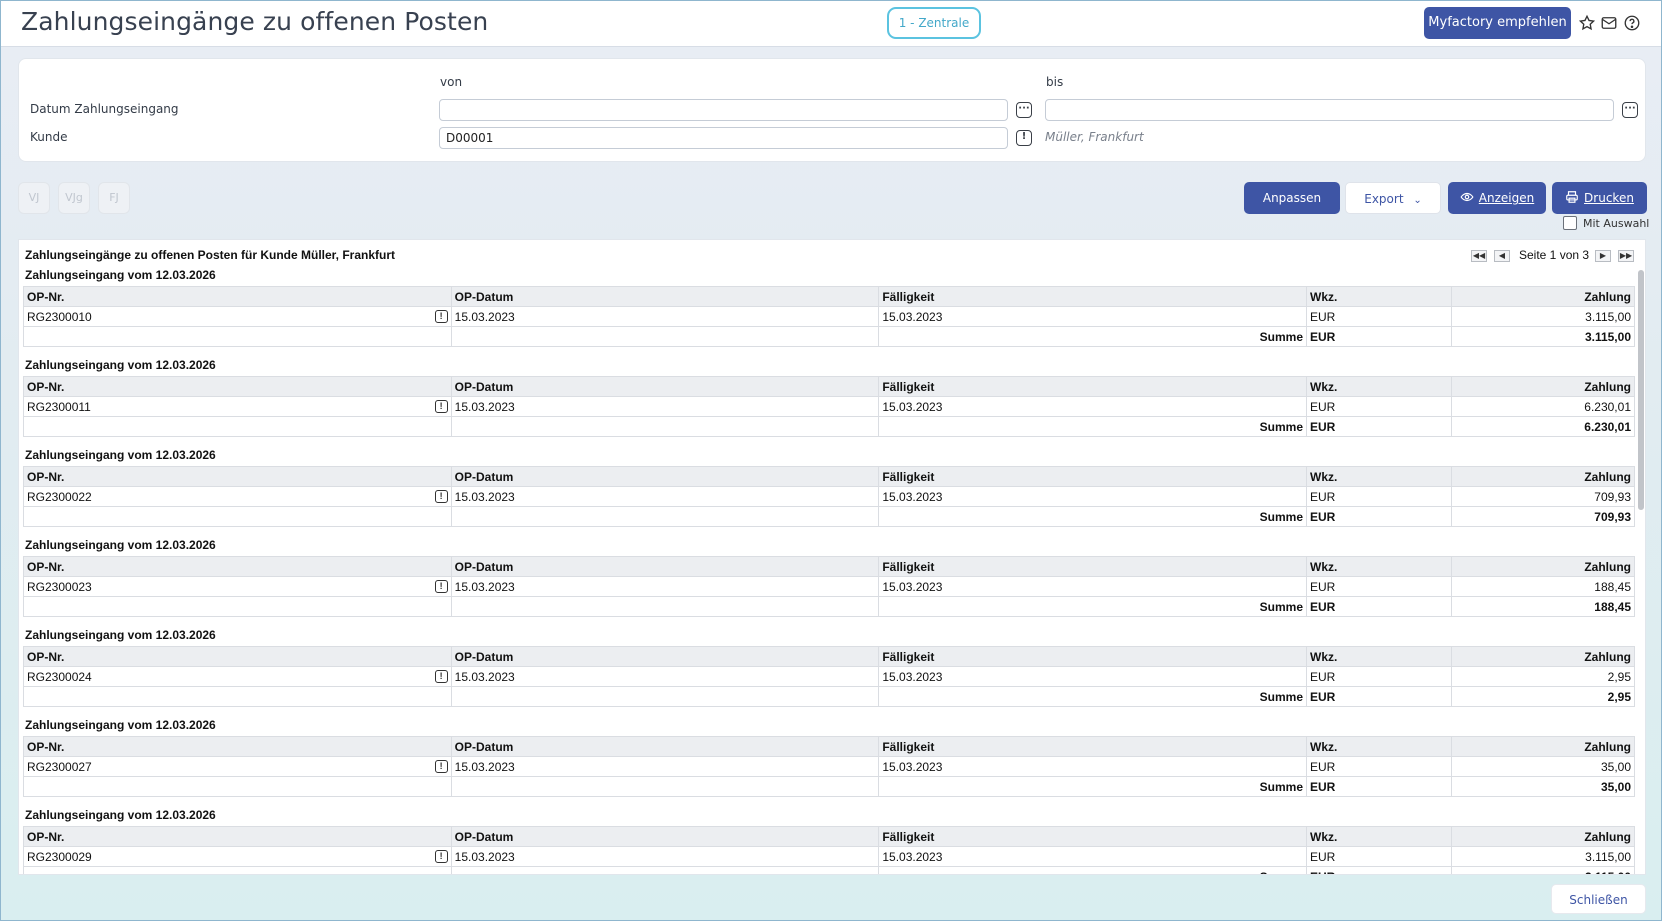  What do you see at coordinates (1598, 899) in the screenshot?
I see `close-button: Schließen` at bounding box center [1598, 899].